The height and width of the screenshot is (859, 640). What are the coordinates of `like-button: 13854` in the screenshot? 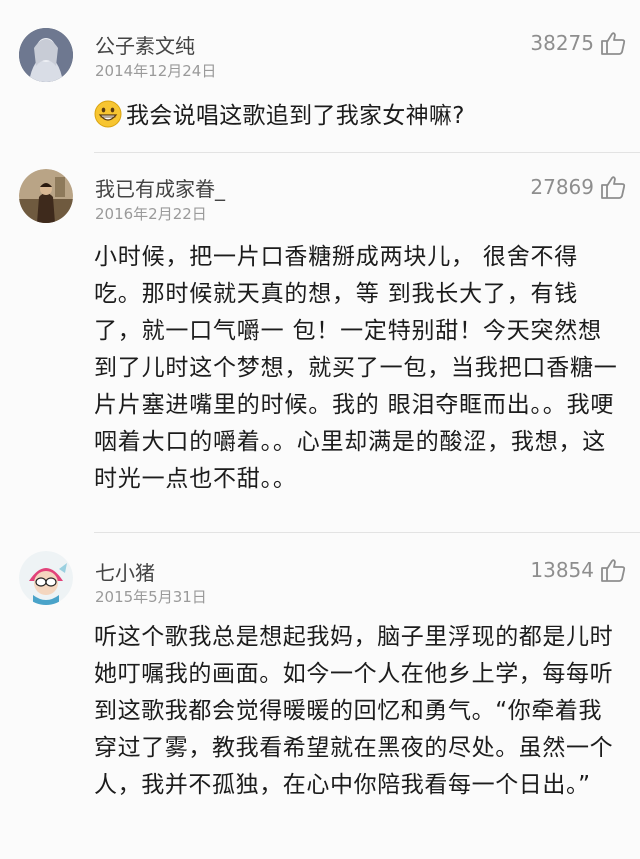 It's located at (578, 570).